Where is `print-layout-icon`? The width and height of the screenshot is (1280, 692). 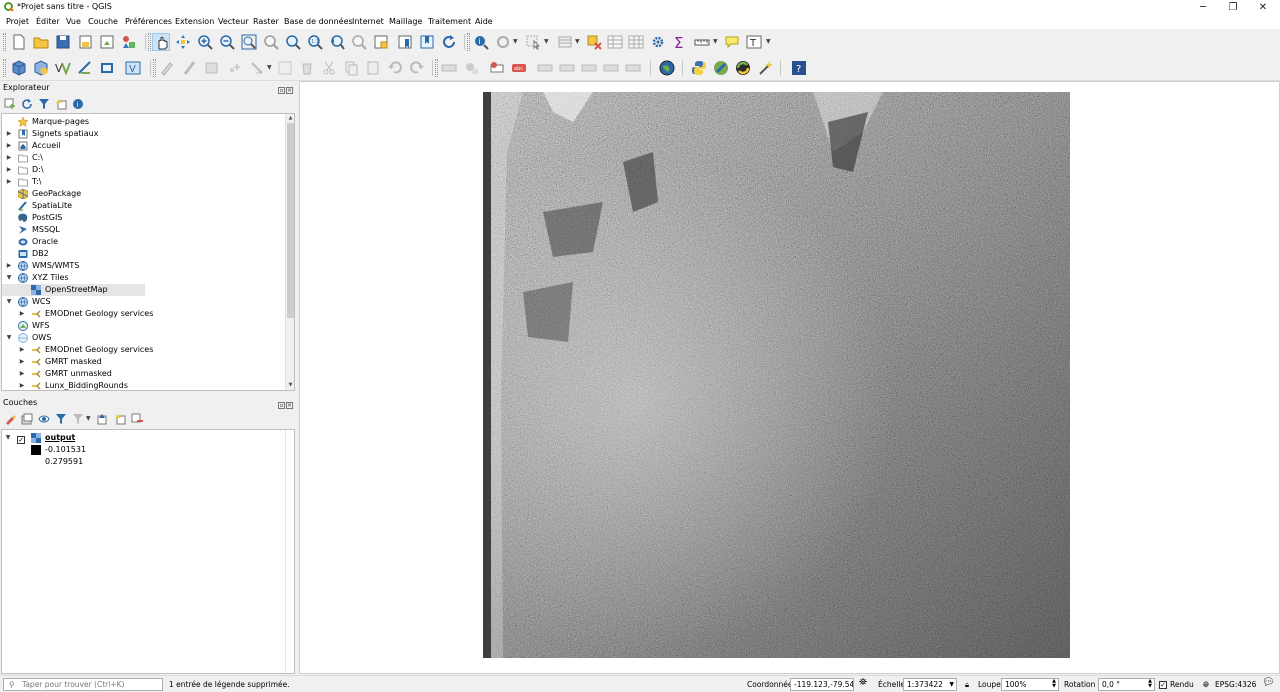
print-layout-icon is located at coordinates (107, 42).